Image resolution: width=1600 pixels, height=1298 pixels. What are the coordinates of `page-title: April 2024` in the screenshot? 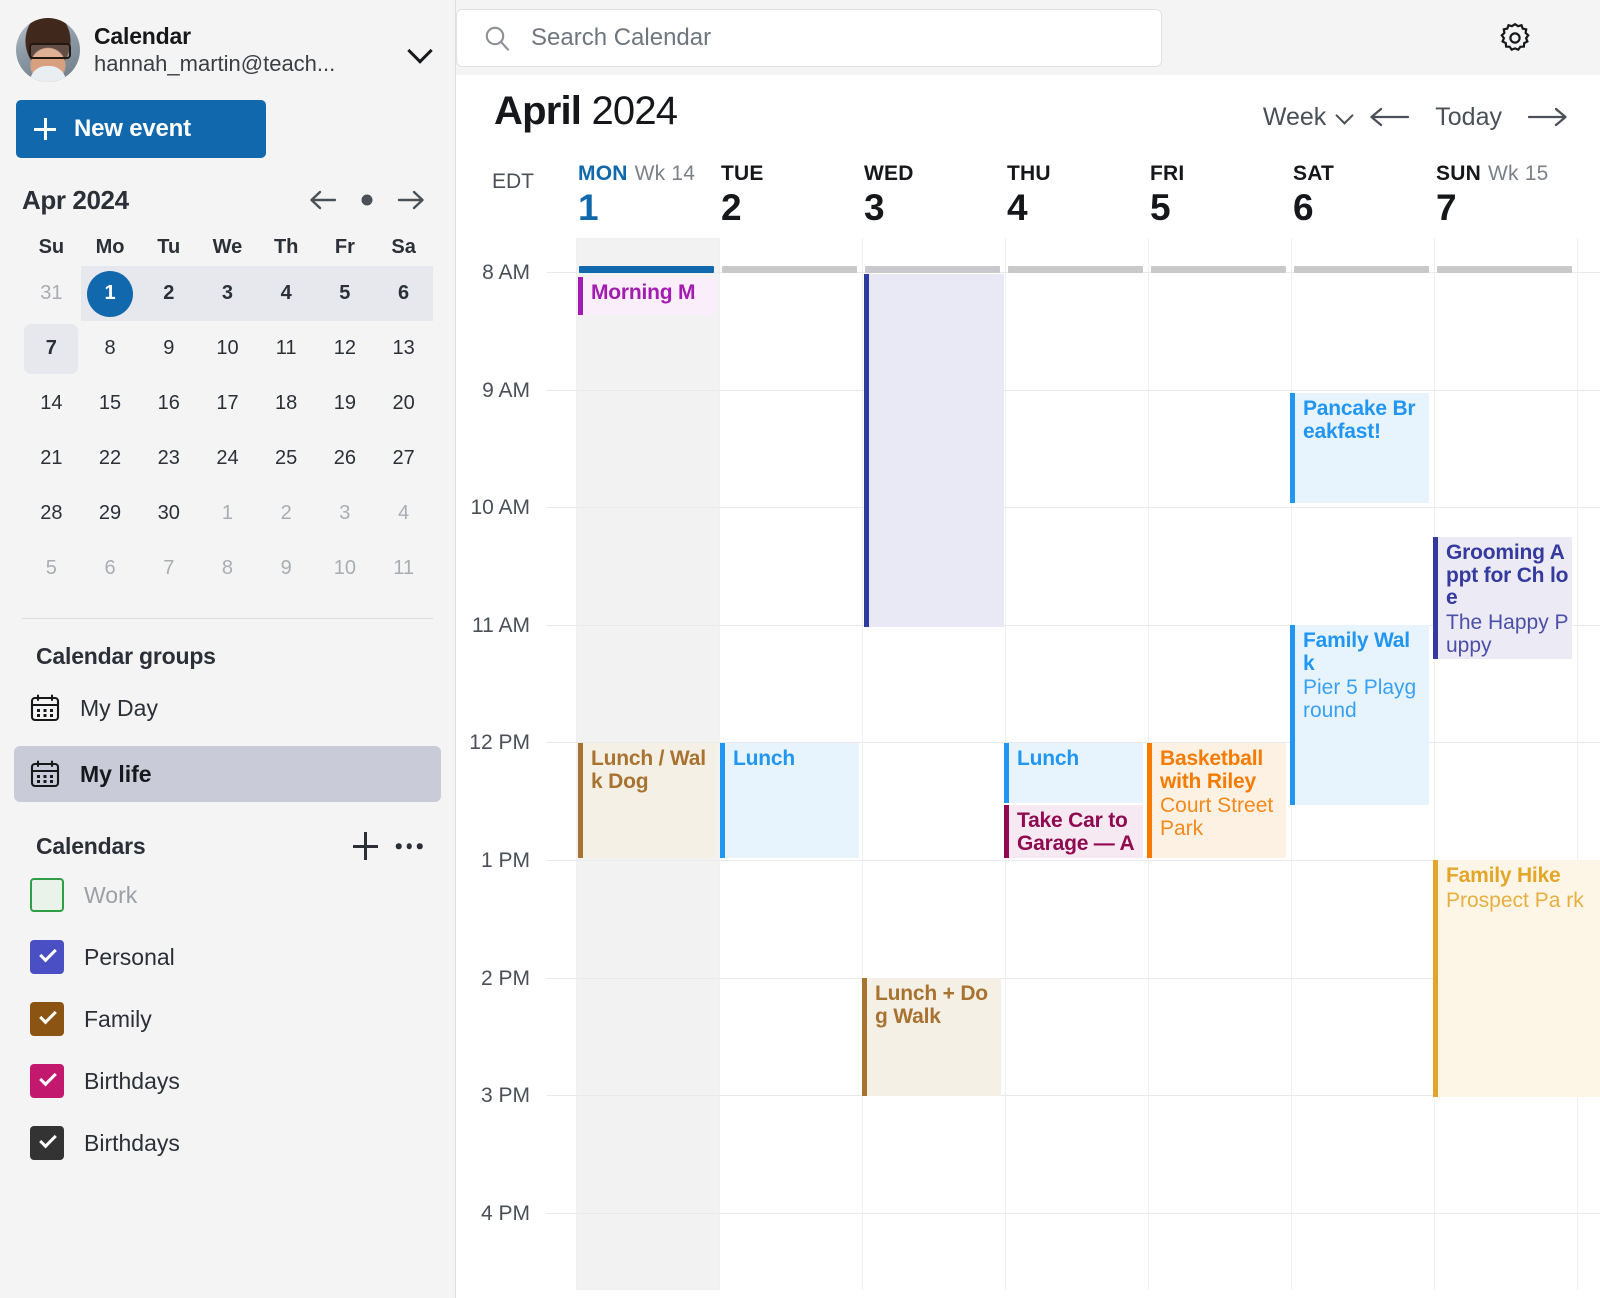 It's located at (586, 111).